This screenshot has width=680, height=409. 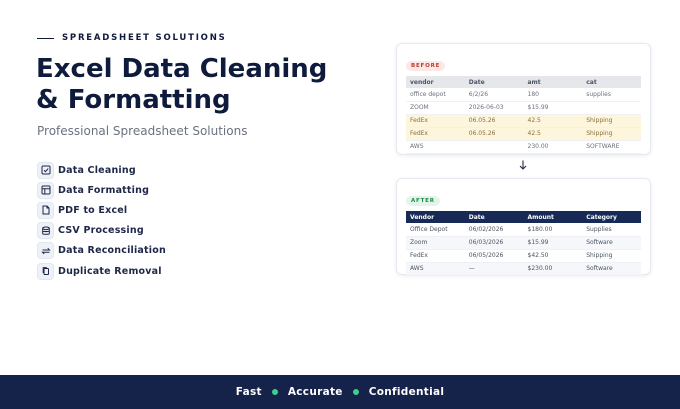 What do you see at coordinates (553, 147) in the screenshot?
I see `table-cell: 230.00` at bounding box center [553, 147].